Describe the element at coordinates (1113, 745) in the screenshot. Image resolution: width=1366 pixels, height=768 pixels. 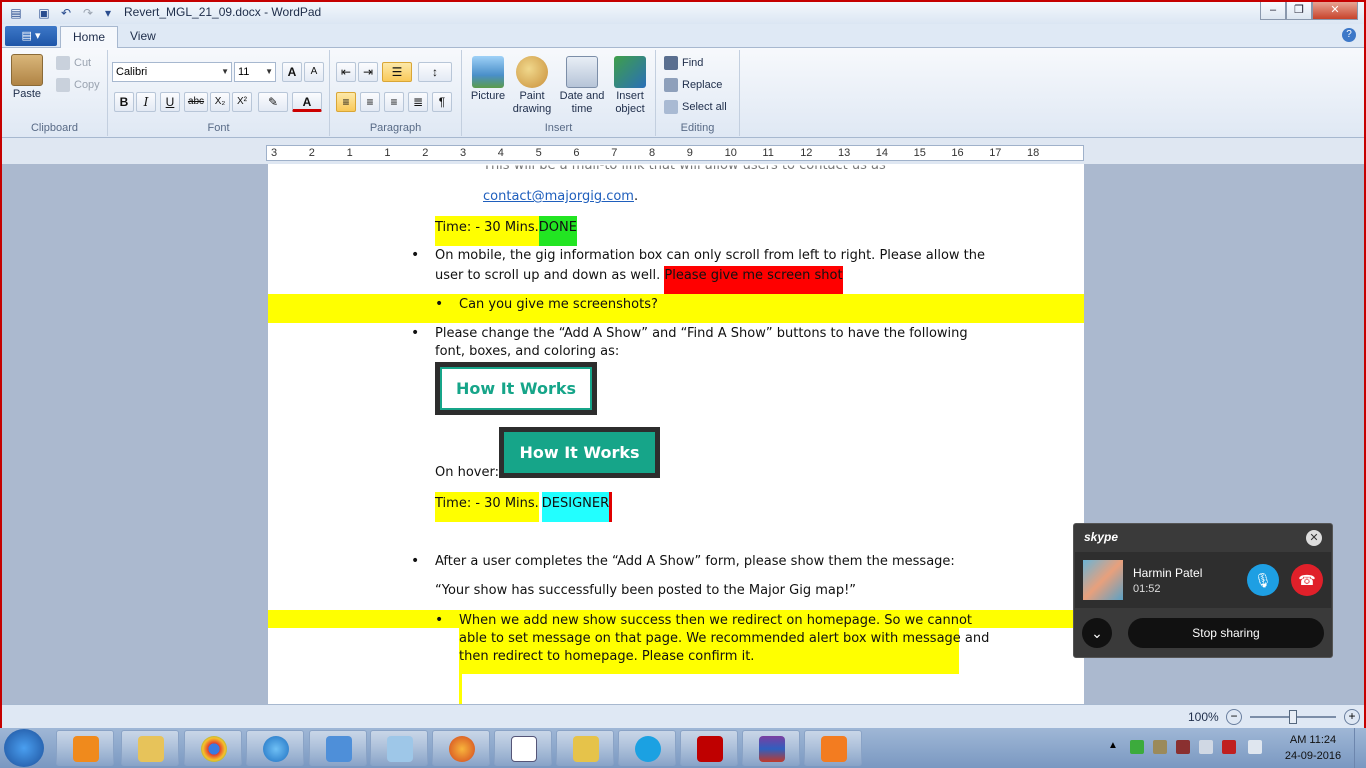
I see `tray-expand-icon: ▲` at that location.